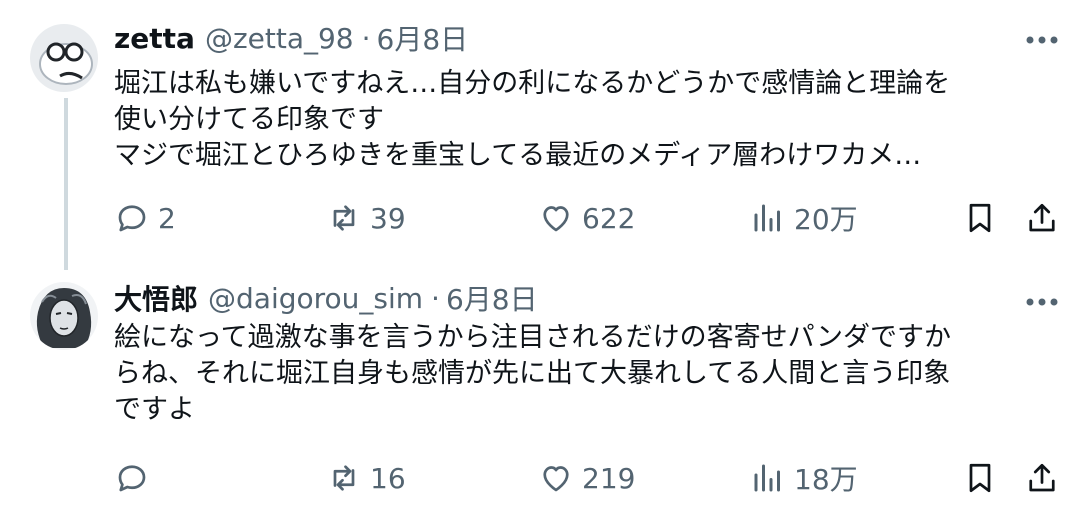 This screenshot has height=520, width=1092. I want to click on display-name: 大悟郎, so click(156, 298).